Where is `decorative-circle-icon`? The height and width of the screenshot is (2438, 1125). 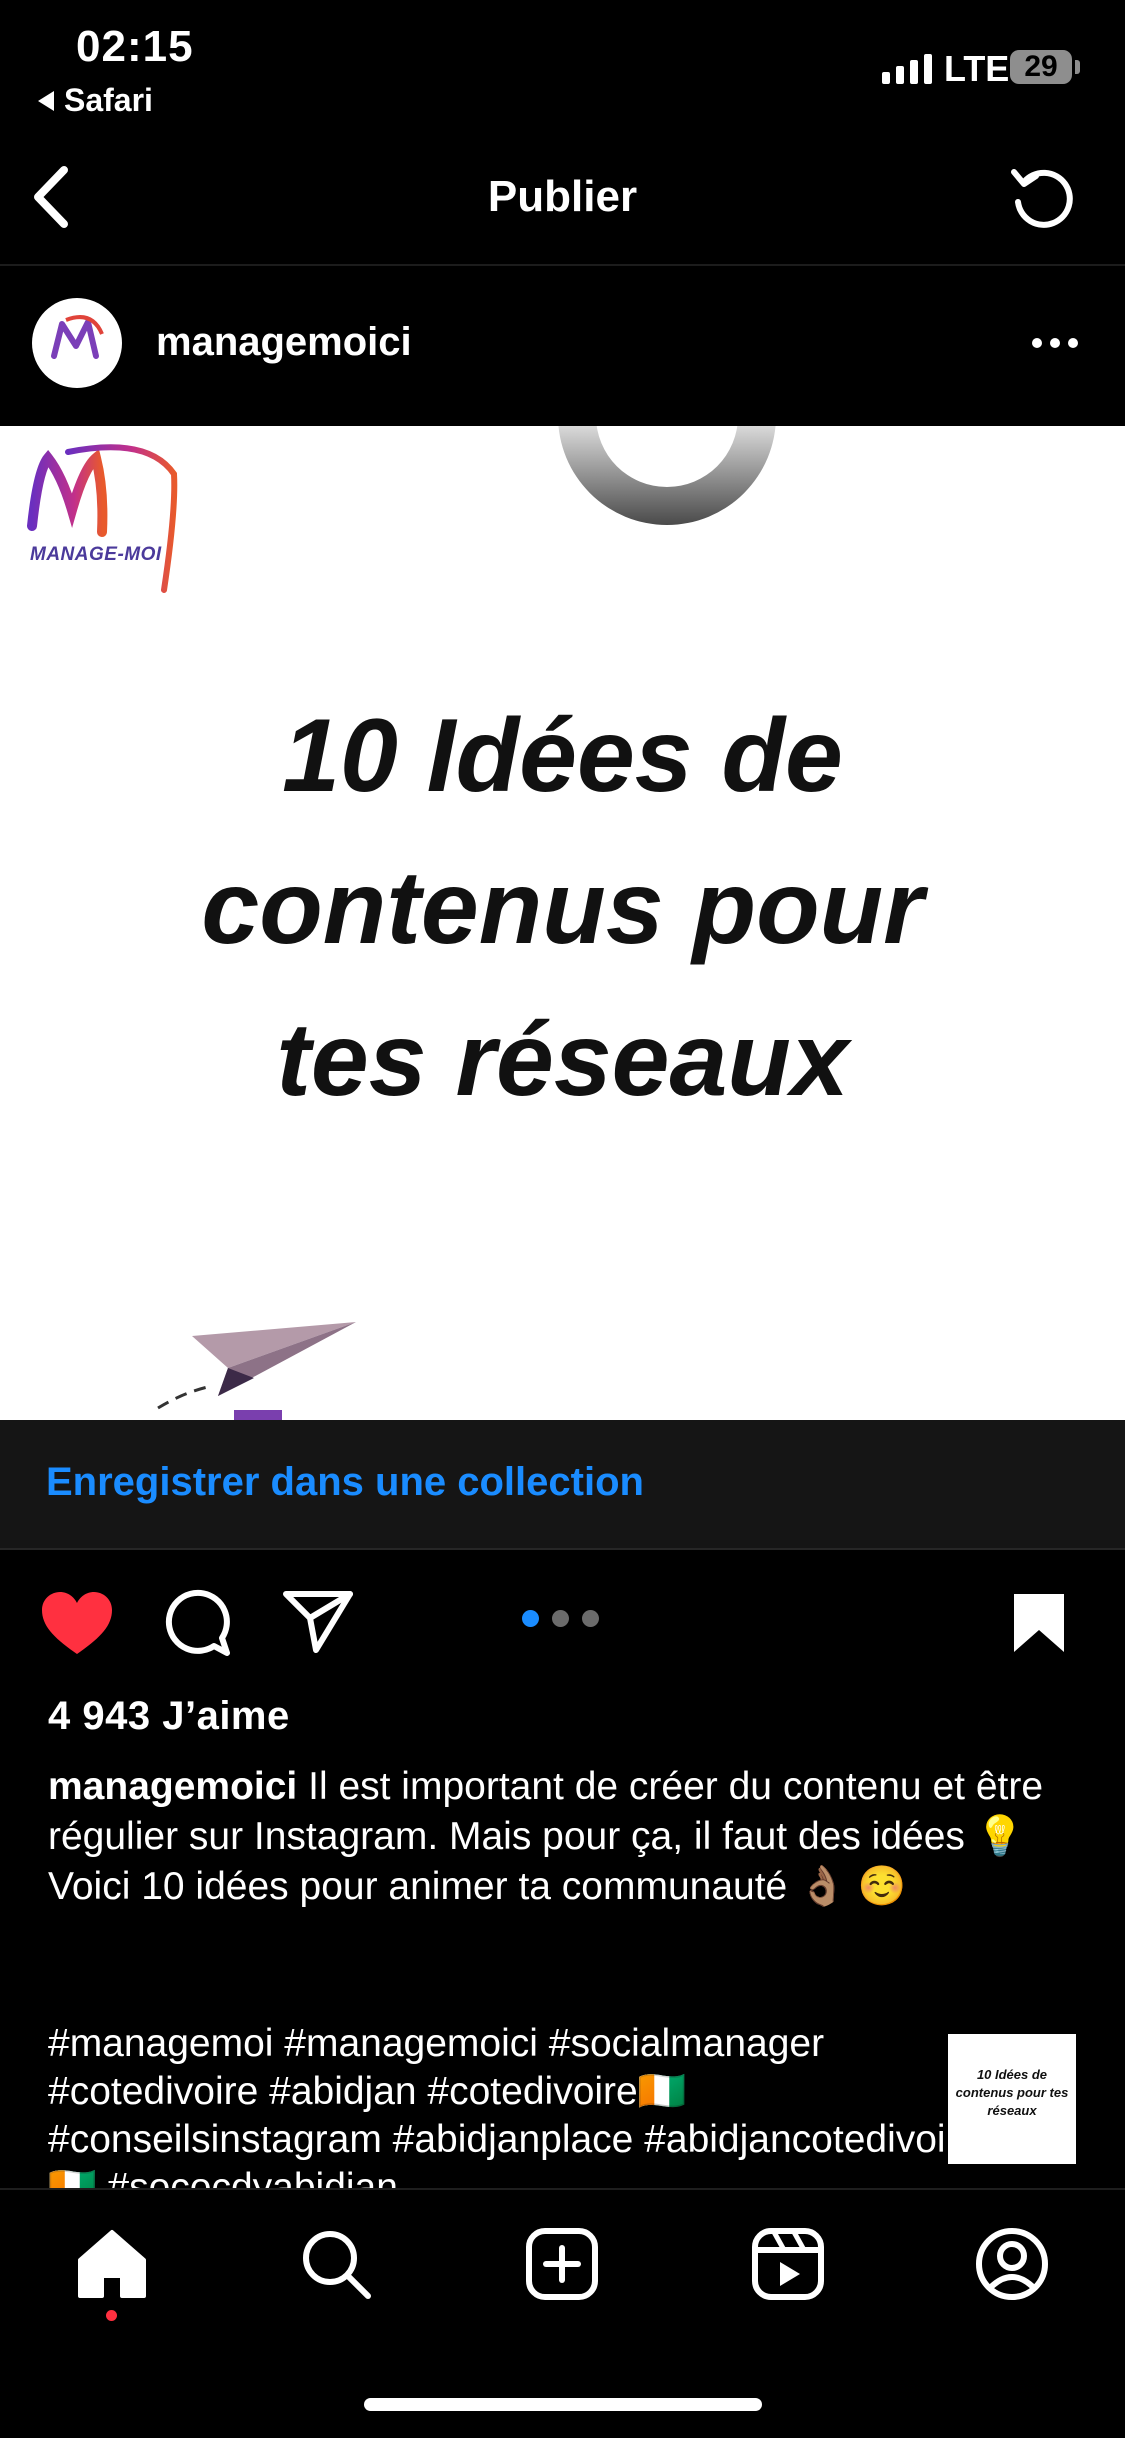
decorative-circle-icon is located at coordinates (667, 475).